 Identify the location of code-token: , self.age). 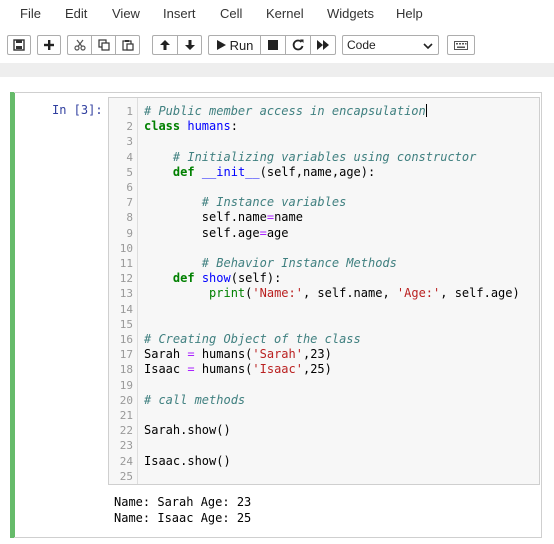
(480, 293).